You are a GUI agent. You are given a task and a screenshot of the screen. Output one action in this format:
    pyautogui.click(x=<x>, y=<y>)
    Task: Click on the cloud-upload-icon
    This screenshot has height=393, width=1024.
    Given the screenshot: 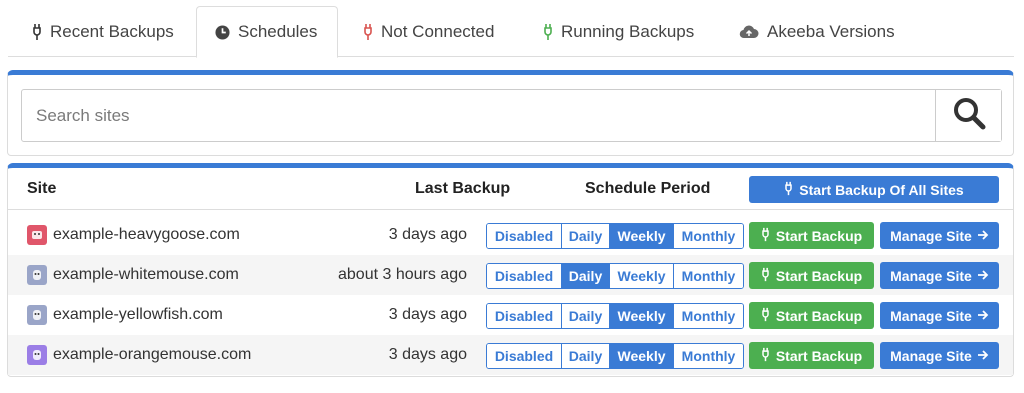 What is the action you would take?
    pyautogui.click(x=749, y=31)
    